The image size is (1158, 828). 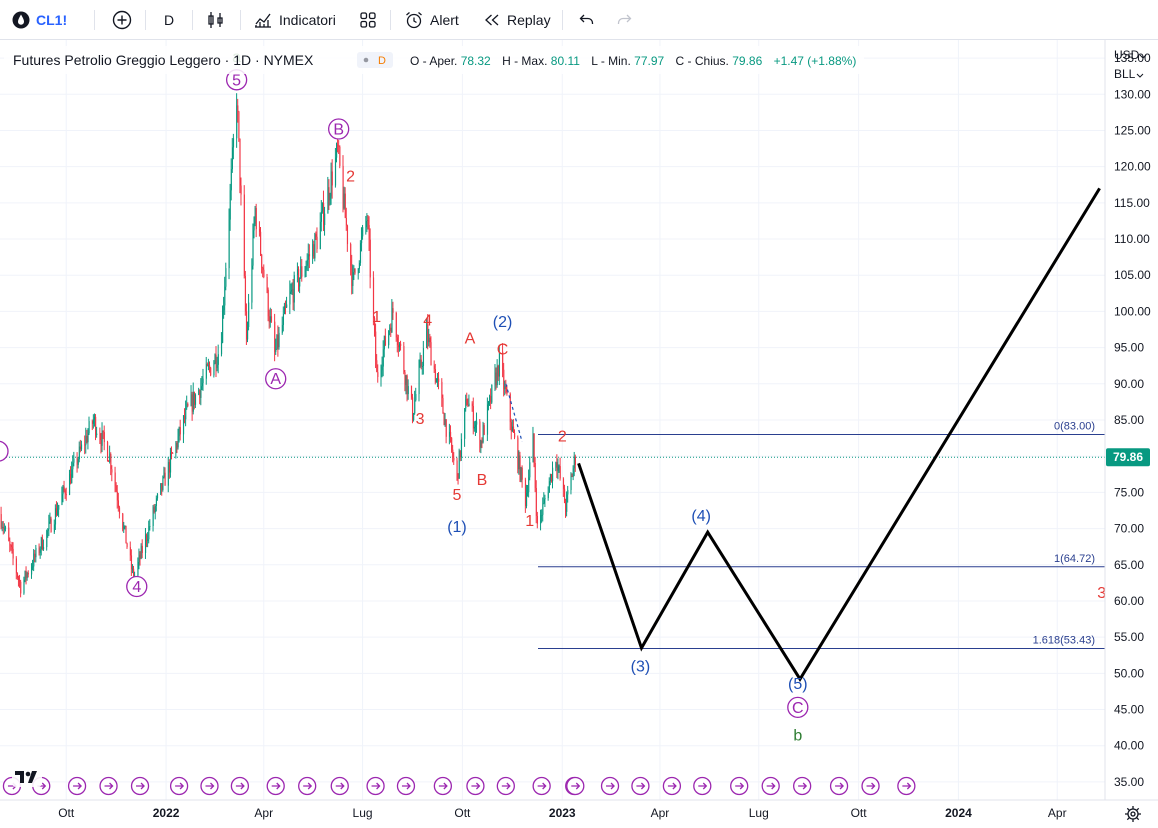 I want to click on chart-type-button, so click(x=216, y=20).